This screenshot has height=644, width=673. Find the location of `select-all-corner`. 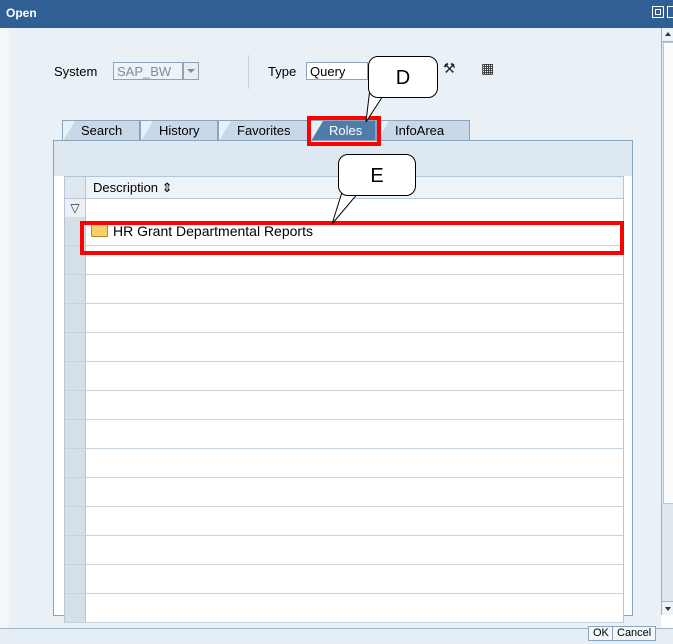

select-all-corner is located at coordinates (75, 187).